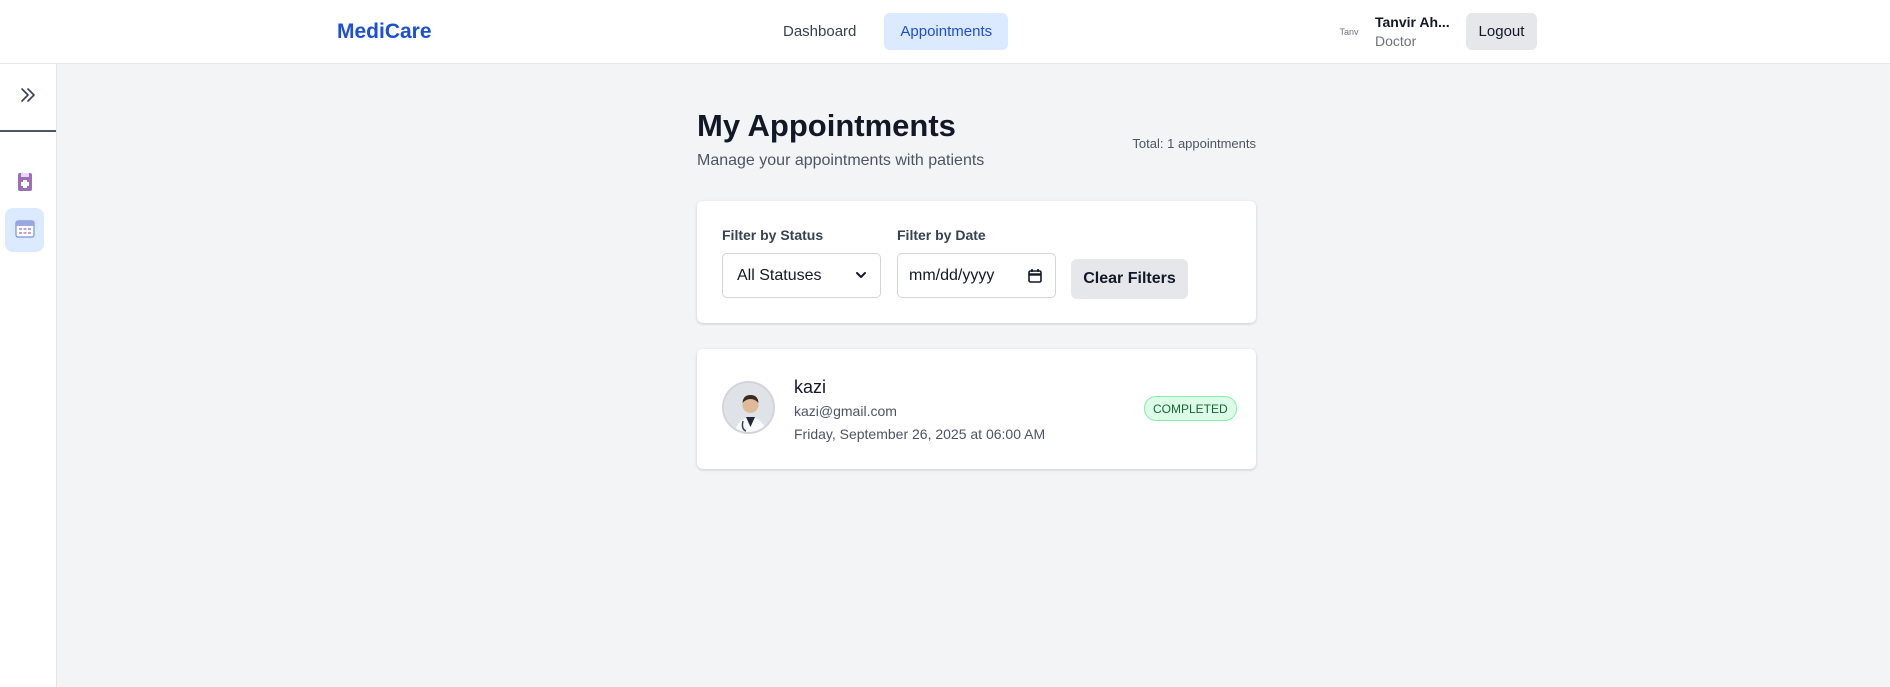  I want to click on nav-dashboard: Dashboard, so click(819, 31).